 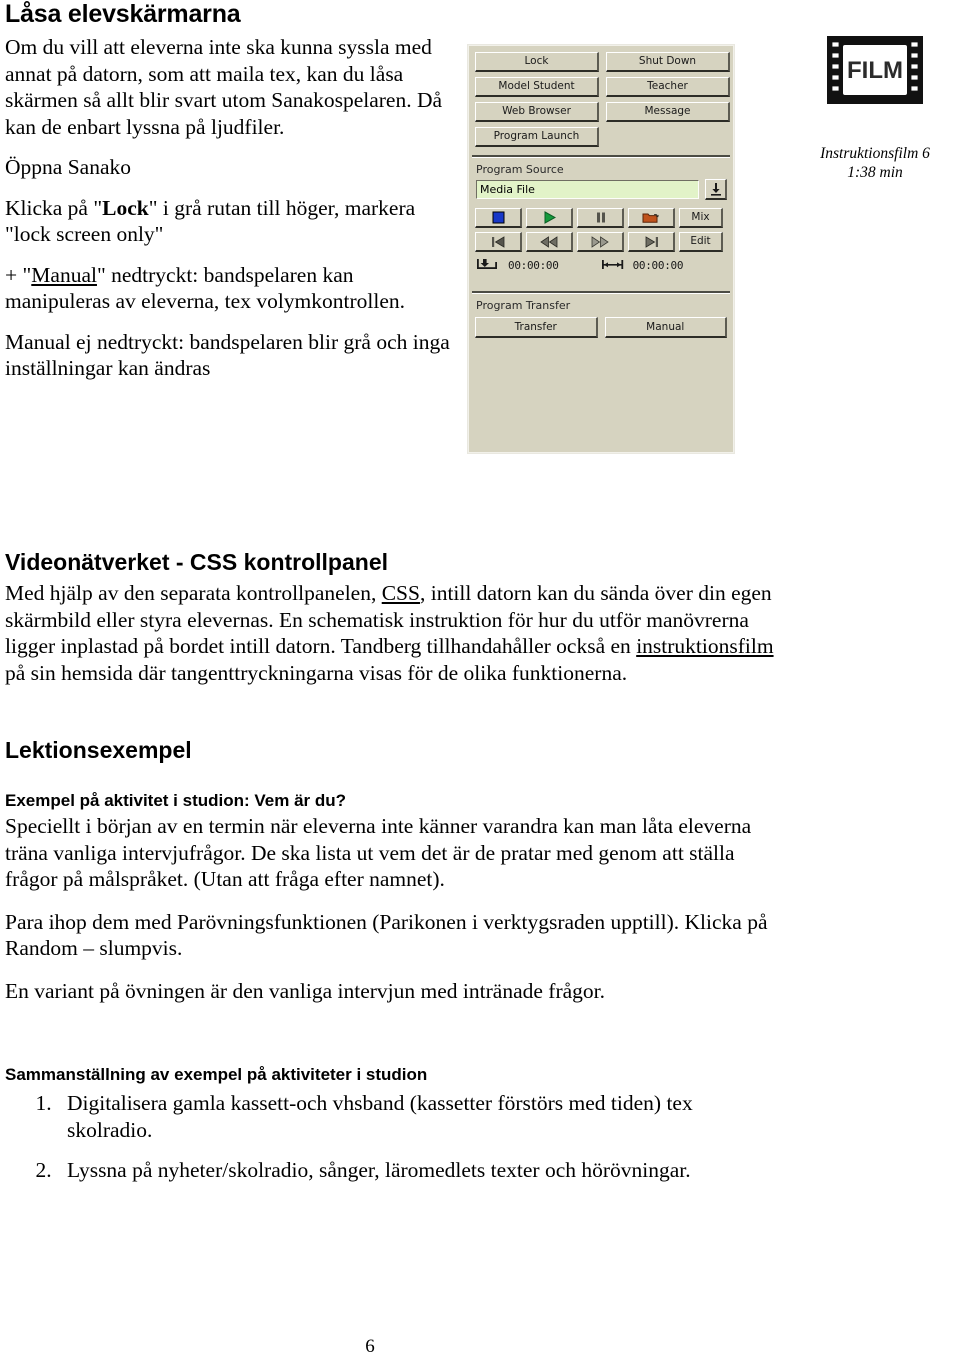 I want to click on divider-lower, so click(x=601, y=292).